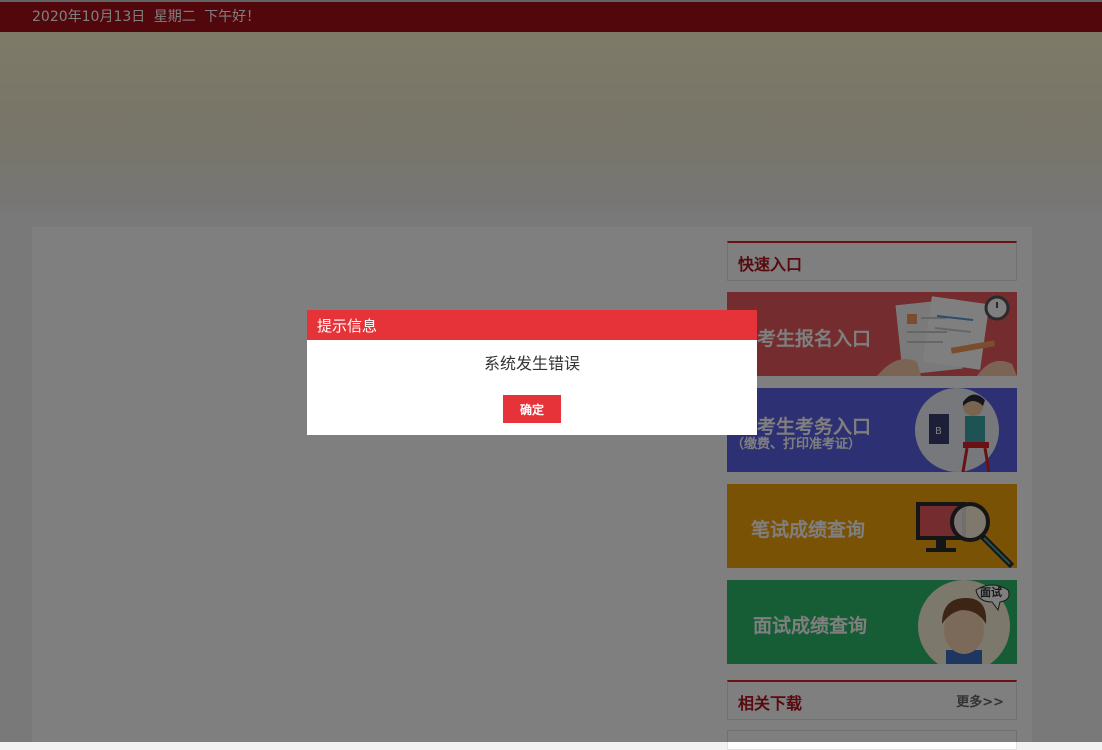 This screenshot has width=1102, height=750. Describe the element at coordinates (347, 326) in the screenshot. I see `dialog-title: 提示信息` at that location.